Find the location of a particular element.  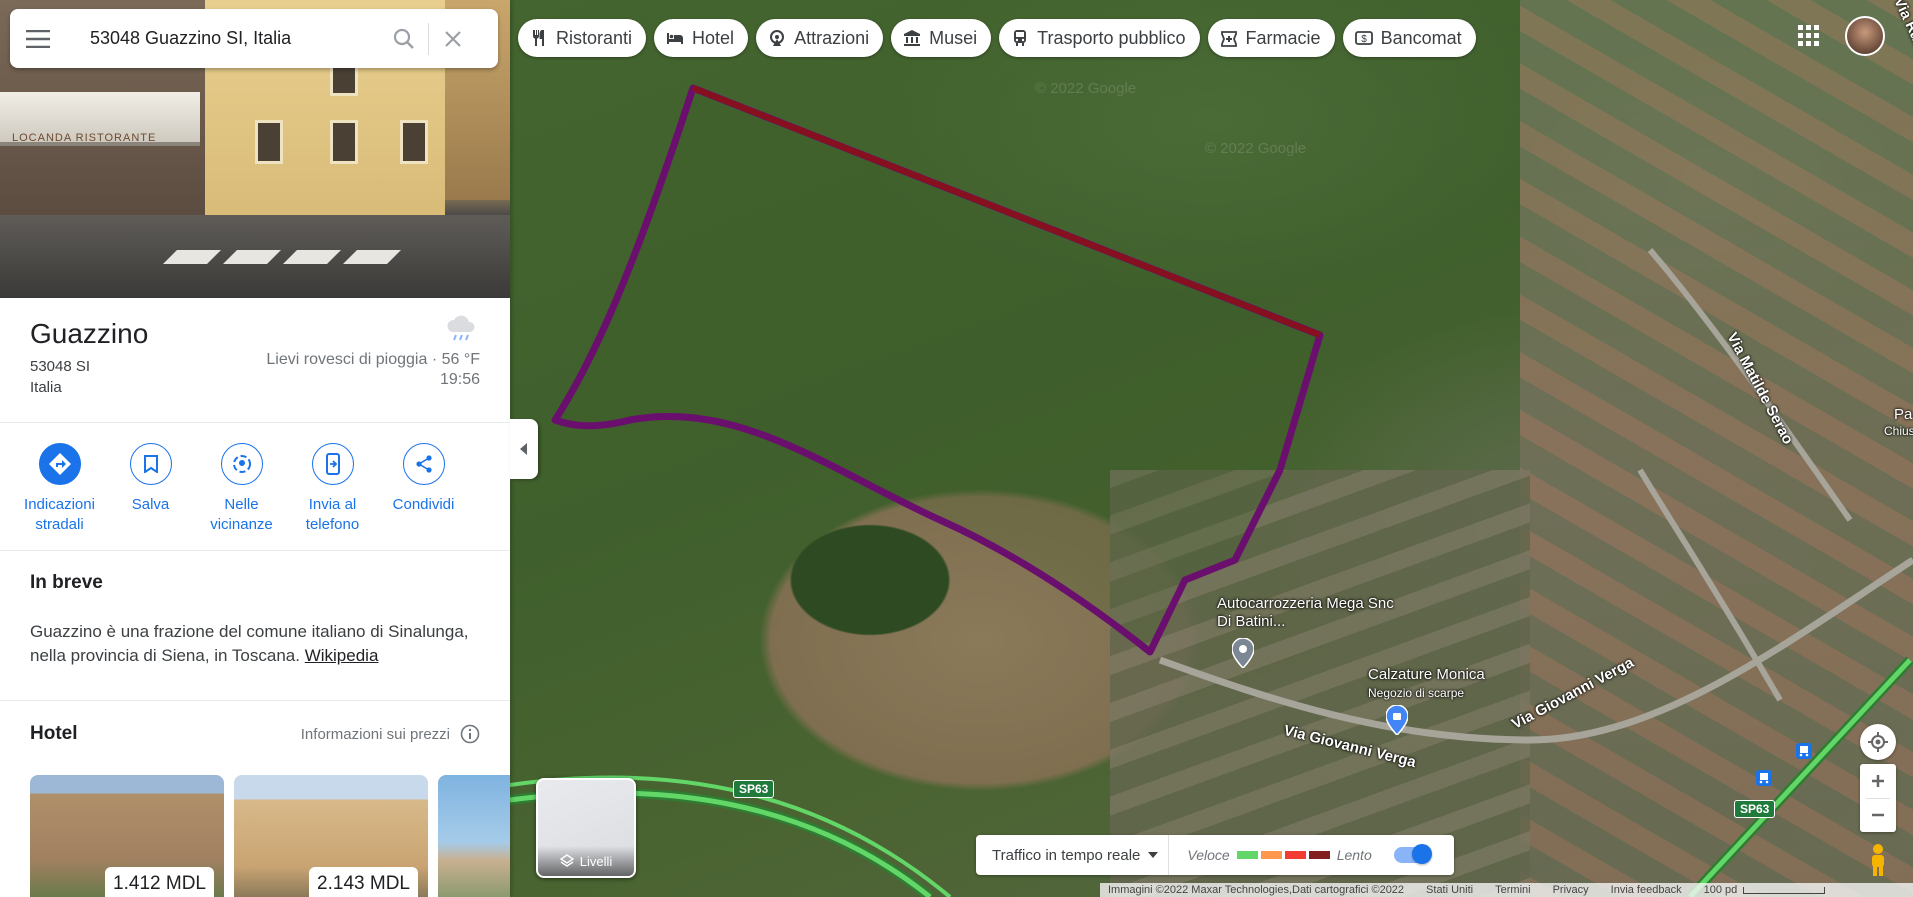

chip-hotels: Hotel is located at coordinates (701, 38).